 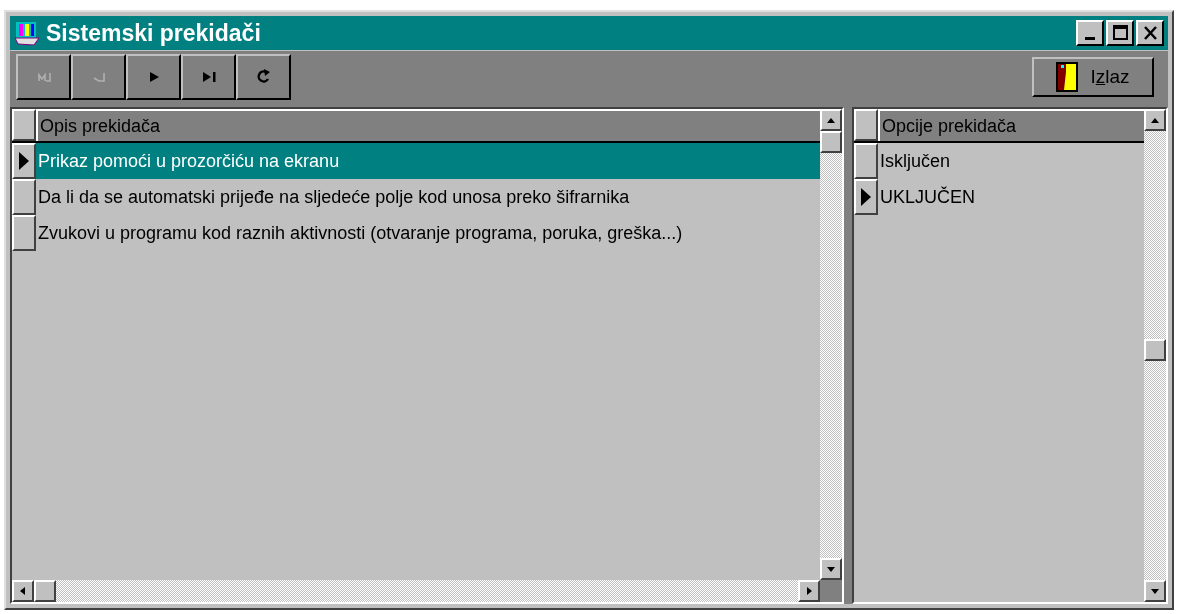 I want to click on maximize-button, so click(x=1120, y=33).